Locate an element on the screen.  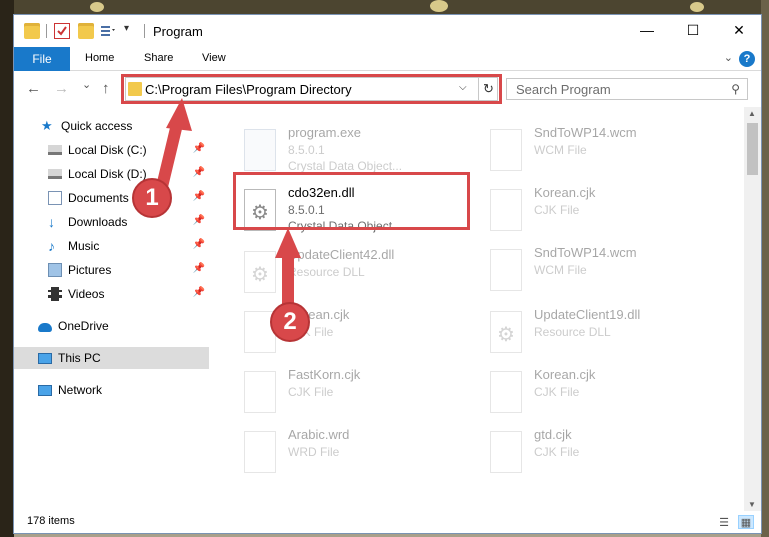
recent-locations-button: ⌄ is located at coordinates (86, 84).